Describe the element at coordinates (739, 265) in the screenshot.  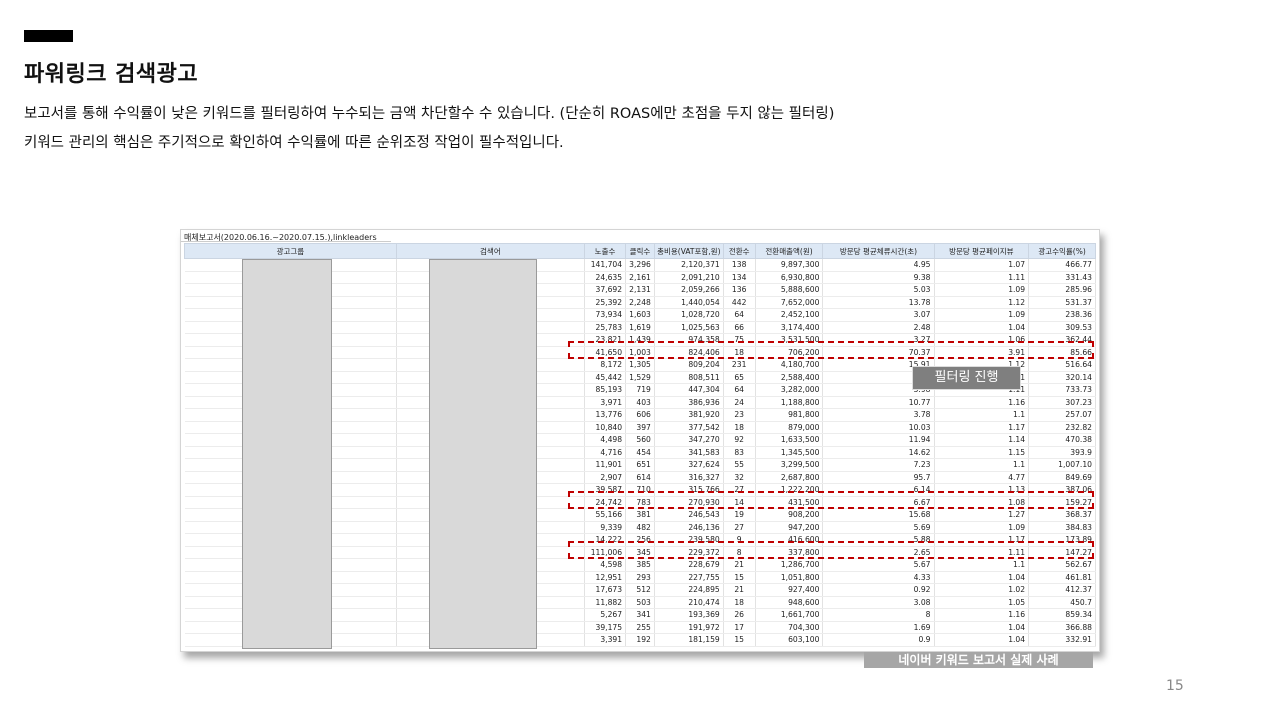
I see `table-cell: 138` at that location.